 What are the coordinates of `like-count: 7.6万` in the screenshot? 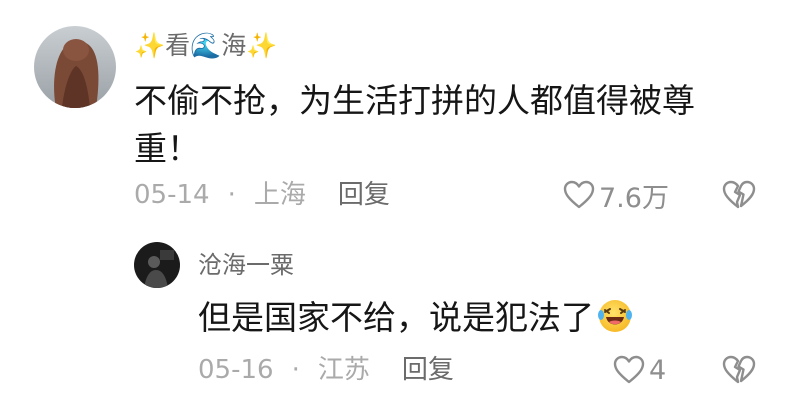 It's located at (634, 198).